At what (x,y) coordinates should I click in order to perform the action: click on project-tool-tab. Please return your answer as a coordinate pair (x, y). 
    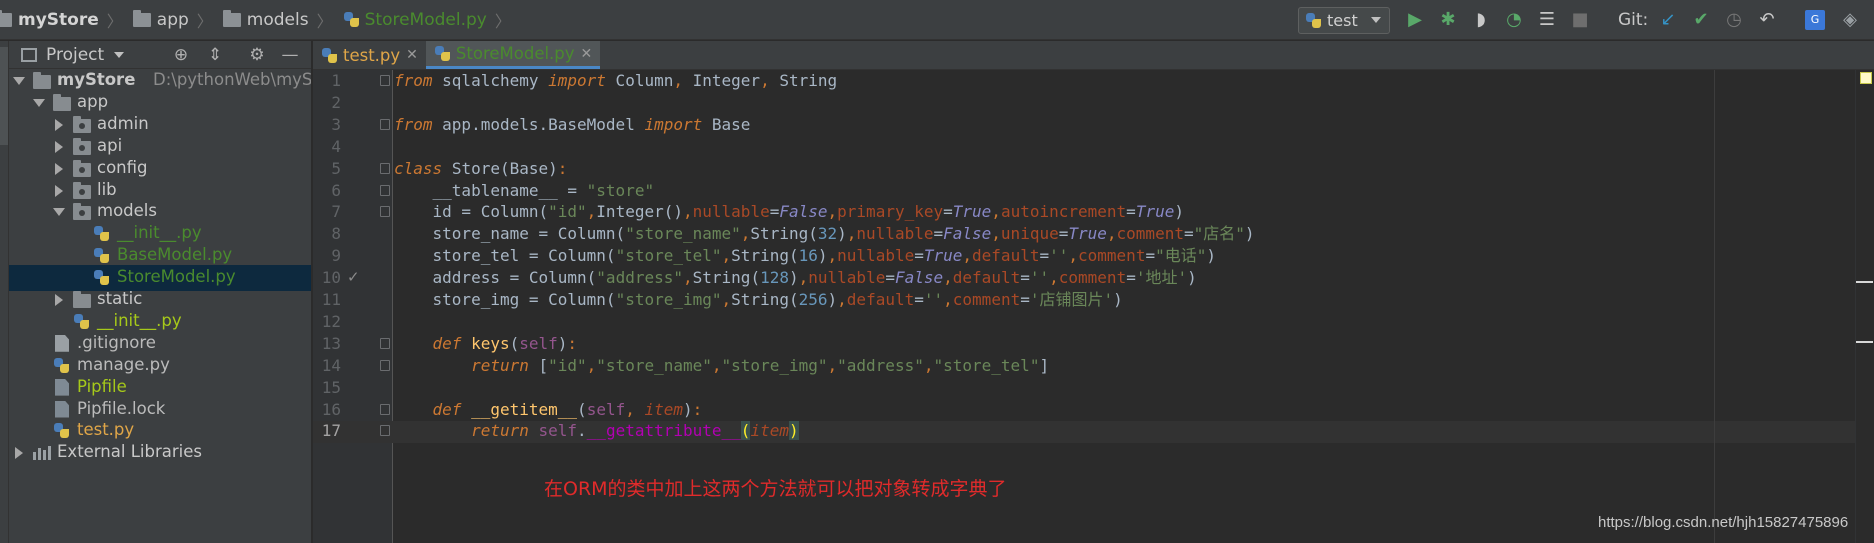
    Looking at the image, I should click on (4, 96).